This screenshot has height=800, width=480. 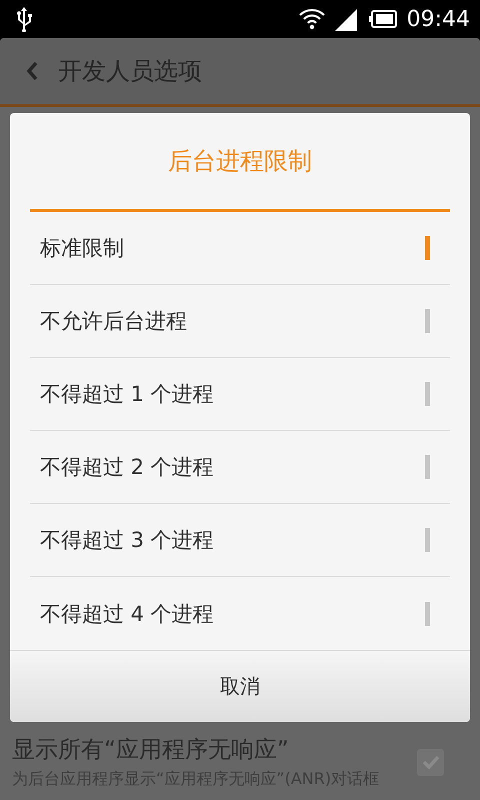 I want to click on signal-icon, so click(x=346, y=19).